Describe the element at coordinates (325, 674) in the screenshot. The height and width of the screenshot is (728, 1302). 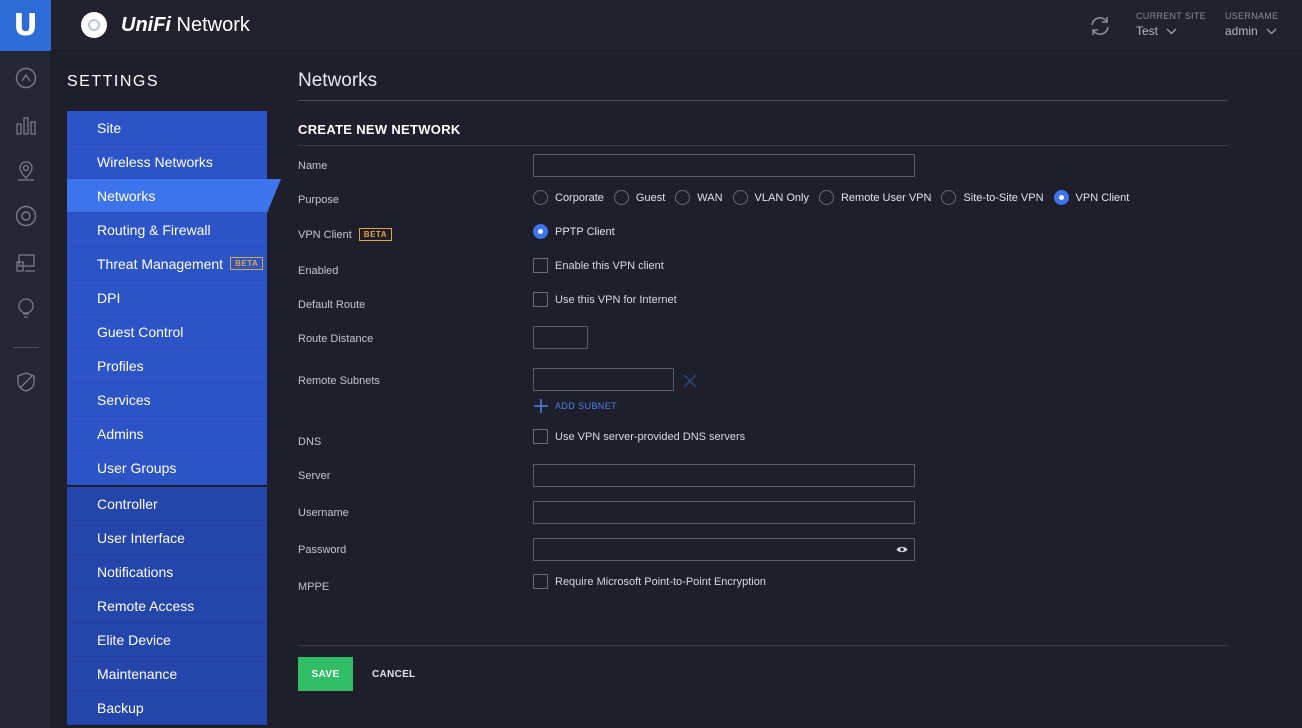
I see `save-button: SAVE` at that location.